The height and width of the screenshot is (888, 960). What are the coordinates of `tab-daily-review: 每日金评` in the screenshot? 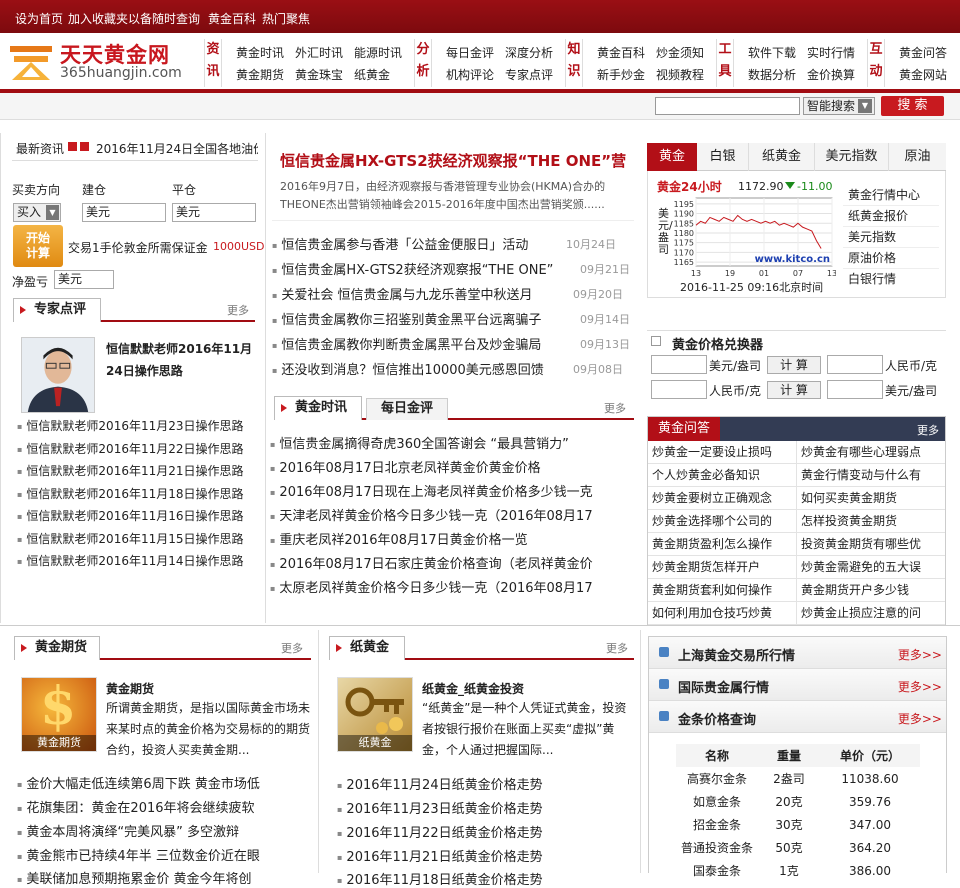 It's located at (407, 409).